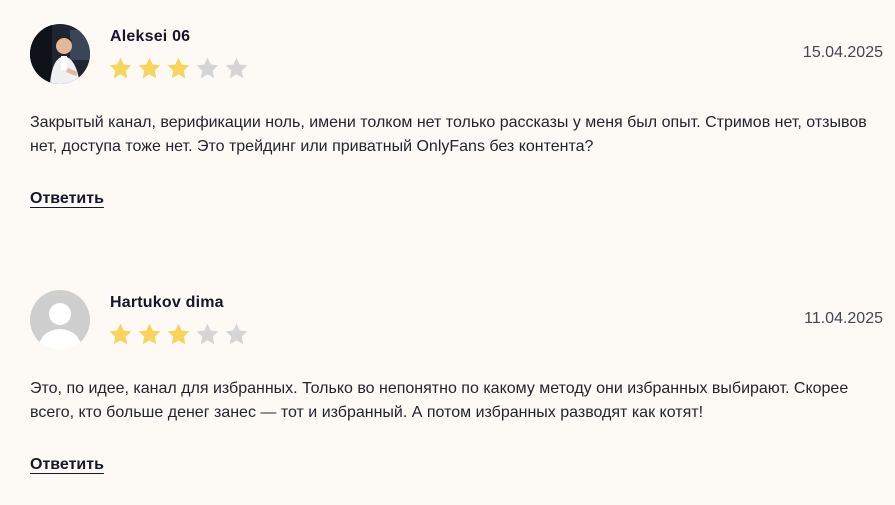 The width and height of the screenshot is (895, 505). I want to click on review-author: Aleksei 06, so click(150, 36).